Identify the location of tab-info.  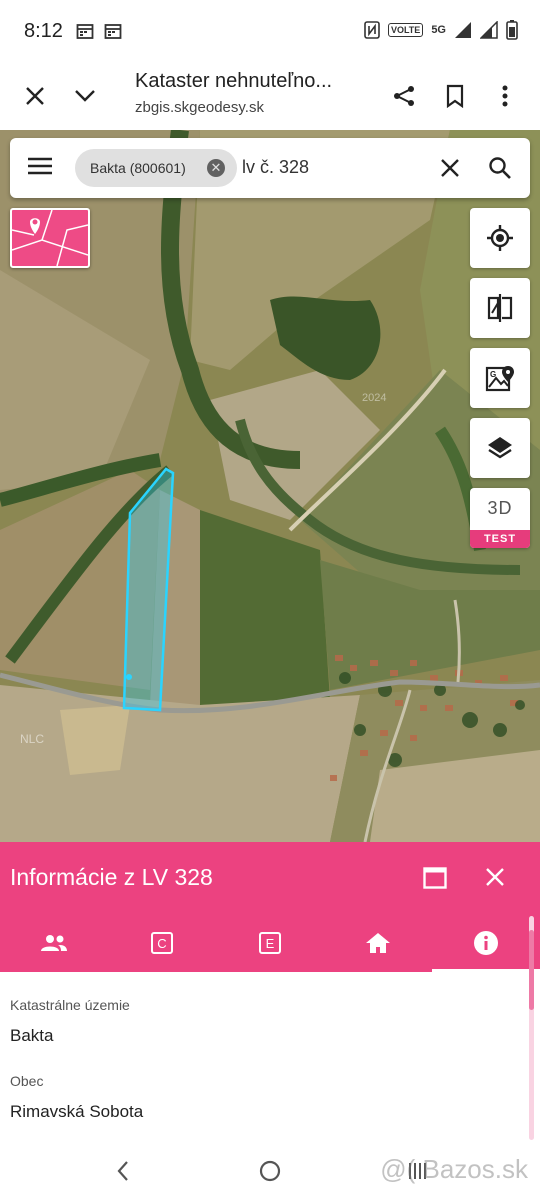
(486, 943).